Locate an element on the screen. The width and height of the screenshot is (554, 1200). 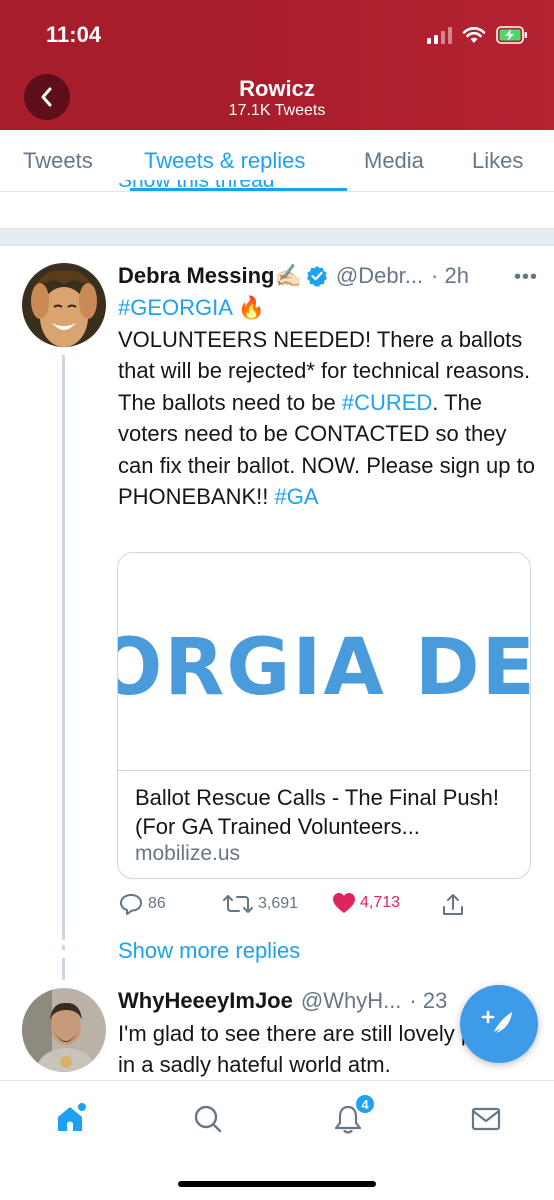
share-icon is located at coordinates (453, 904).